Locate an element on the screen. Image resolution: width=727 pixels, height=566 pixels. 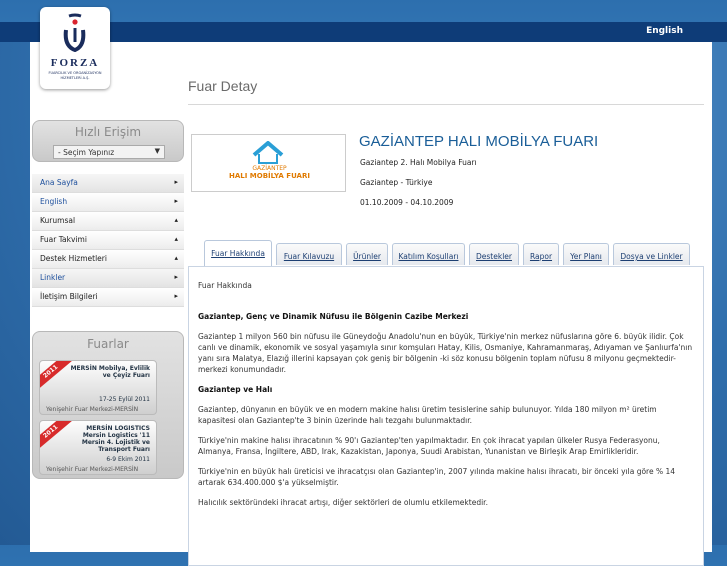
chevron-down-icon: ▼ is located at coordinates (157, 151).